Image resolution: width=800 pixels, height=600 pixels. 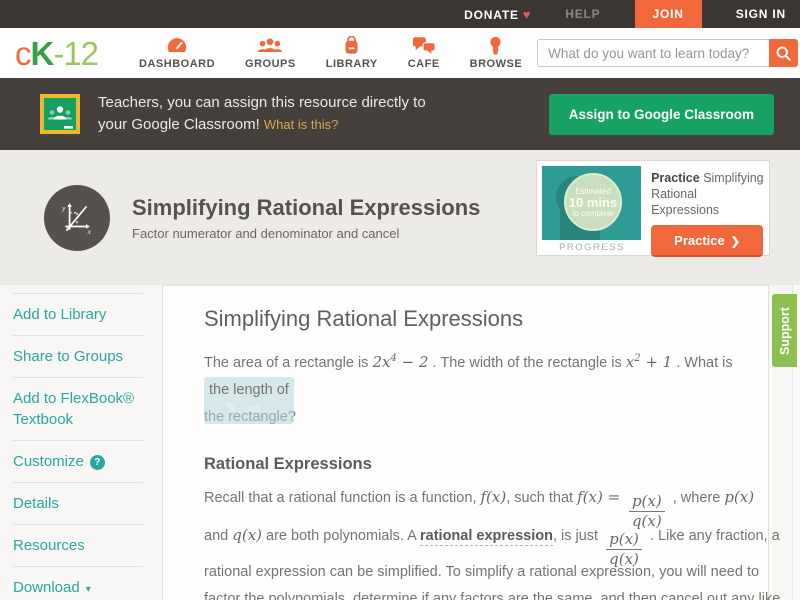 I want to click on topbar: DONATE ♥ HELP JOIN SIGN IN, so click(x=400, y=14).